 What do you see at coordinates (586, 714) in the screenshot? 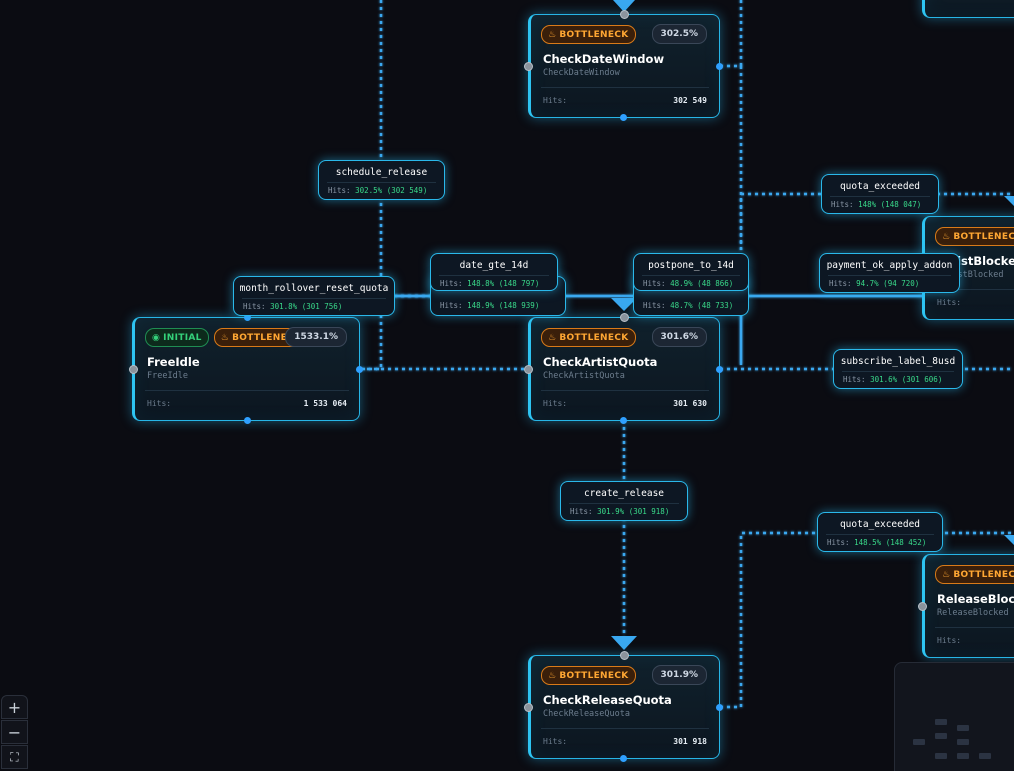
I see `node-subtitle: CheckReleaseQuota` at bounding box center [586, 714].